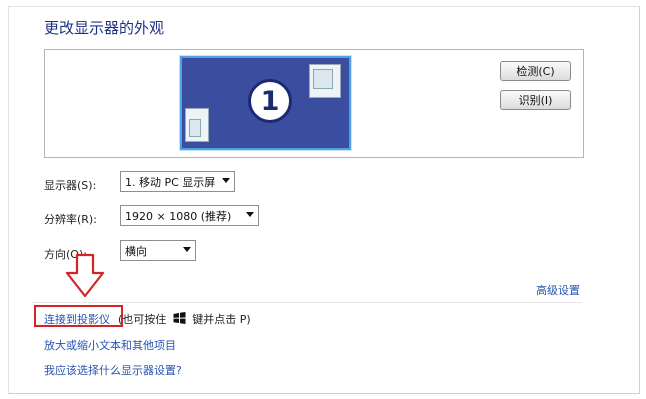  I want to click on which-settings-link: 我应该选择什么显示器设置?, so click(113, 370).